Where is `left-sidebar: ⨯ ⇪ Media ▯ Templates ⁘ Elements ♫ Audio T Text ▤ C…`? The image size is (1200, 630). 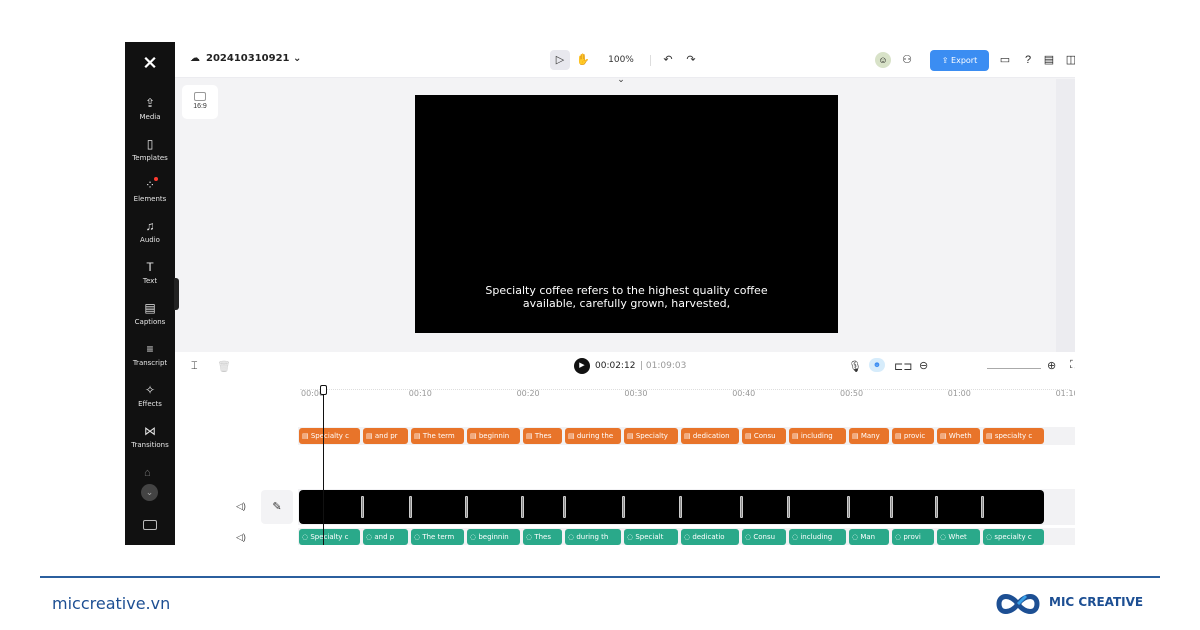
left-sidebar: ⨯ ⇪ Media ▯ Templates ⁘ Elements ♫ Audio T Text ▤ C… is located at coordinates (152, 293).